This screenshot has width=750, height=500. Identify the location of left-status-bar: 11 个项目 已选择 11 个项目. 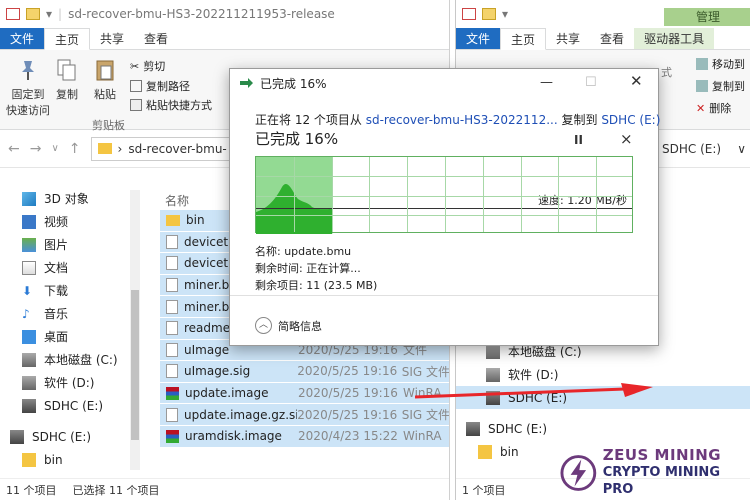
(224, 489).